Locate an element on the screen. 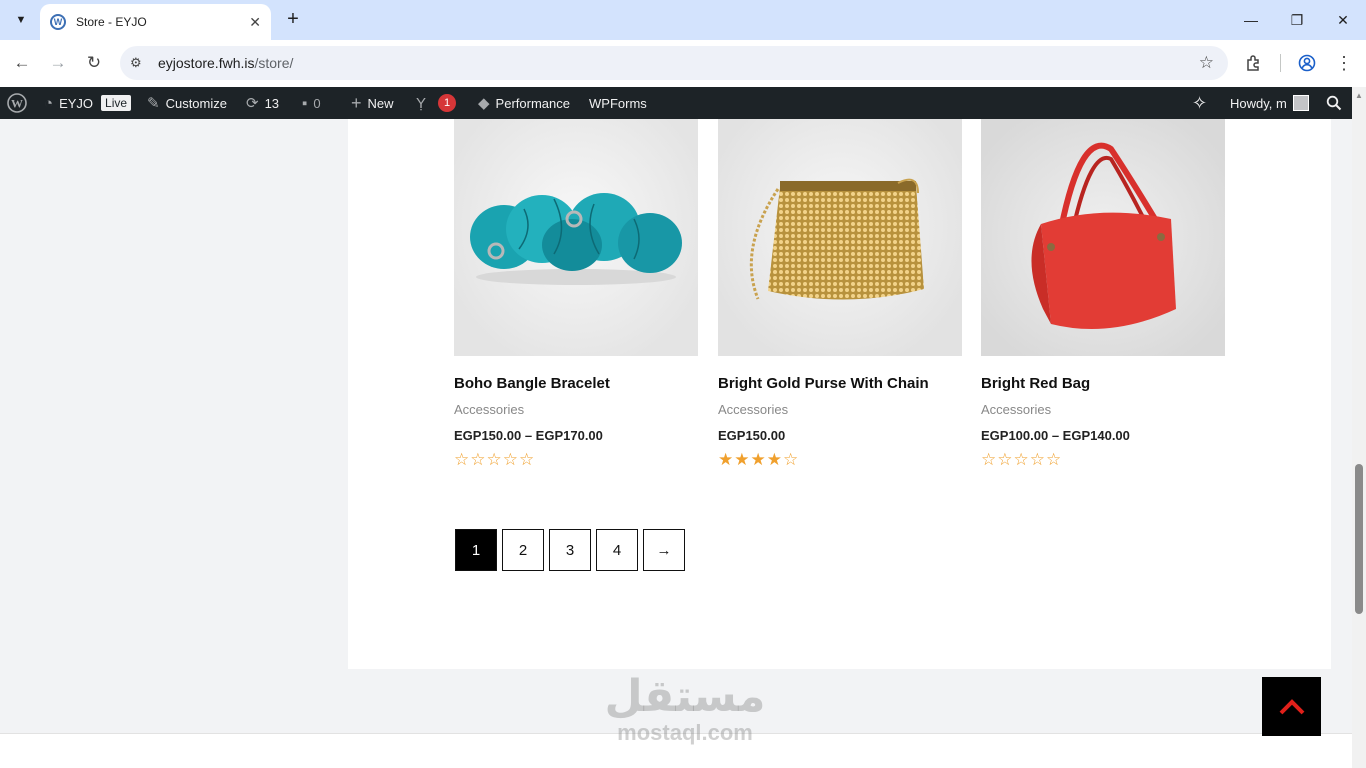  updates-link: ⟳ 13 is located at coordinates (262, 103).